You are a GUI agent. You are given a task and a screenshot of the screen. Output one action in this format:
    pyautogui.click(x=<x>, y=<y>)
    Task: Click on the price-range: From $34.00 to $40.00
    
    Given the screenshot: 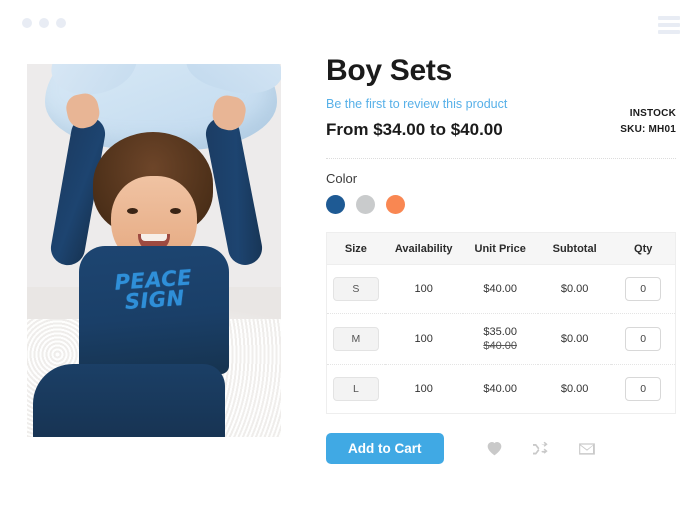 What is the action you would take?
    pyautogui.click(x=414, y=129)
    